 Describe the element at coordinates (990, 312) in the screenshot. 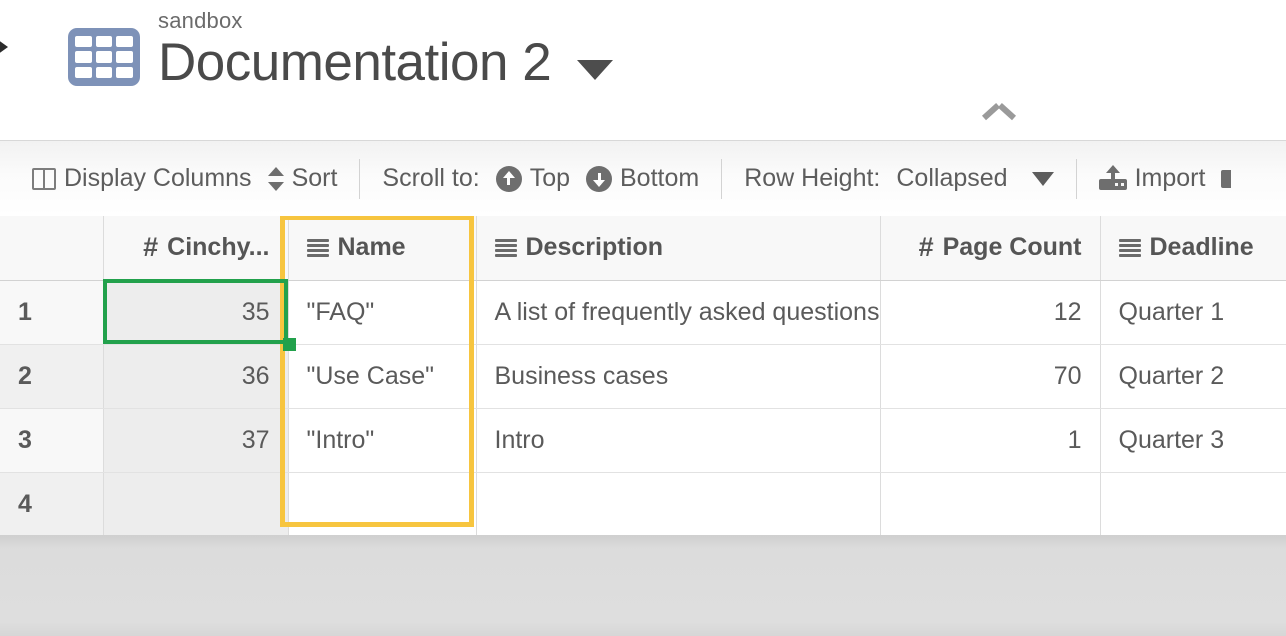

I see `cell-page-count: 12` at that location.